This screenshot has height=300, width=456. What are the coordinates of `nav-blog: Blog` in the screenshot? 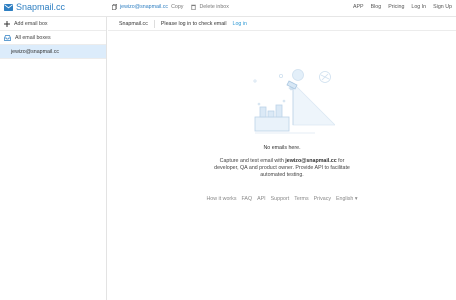 It's located at (376, 7).